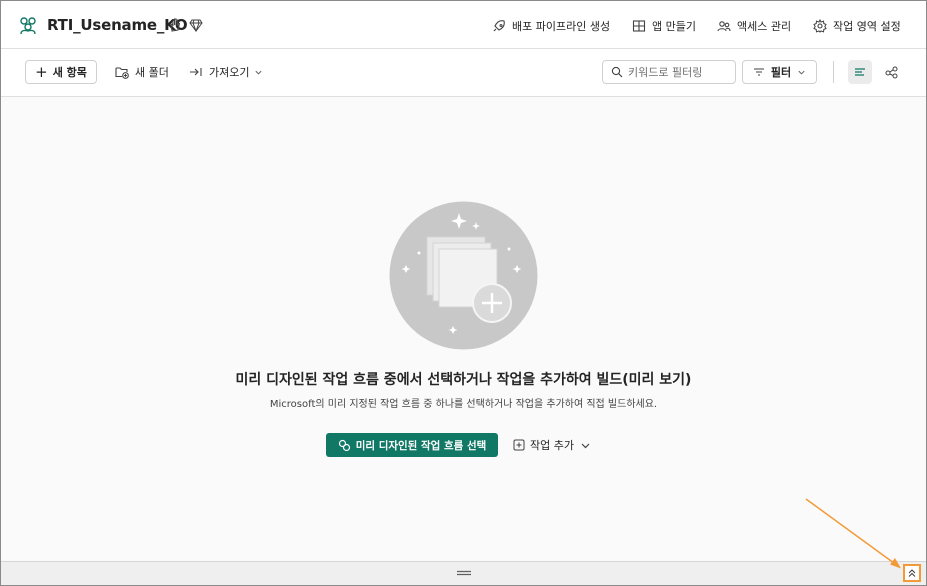 The height and width of the screenshot is (586, 927). I want to click on create-app-button: 앱 만들기, so click(664, 26).